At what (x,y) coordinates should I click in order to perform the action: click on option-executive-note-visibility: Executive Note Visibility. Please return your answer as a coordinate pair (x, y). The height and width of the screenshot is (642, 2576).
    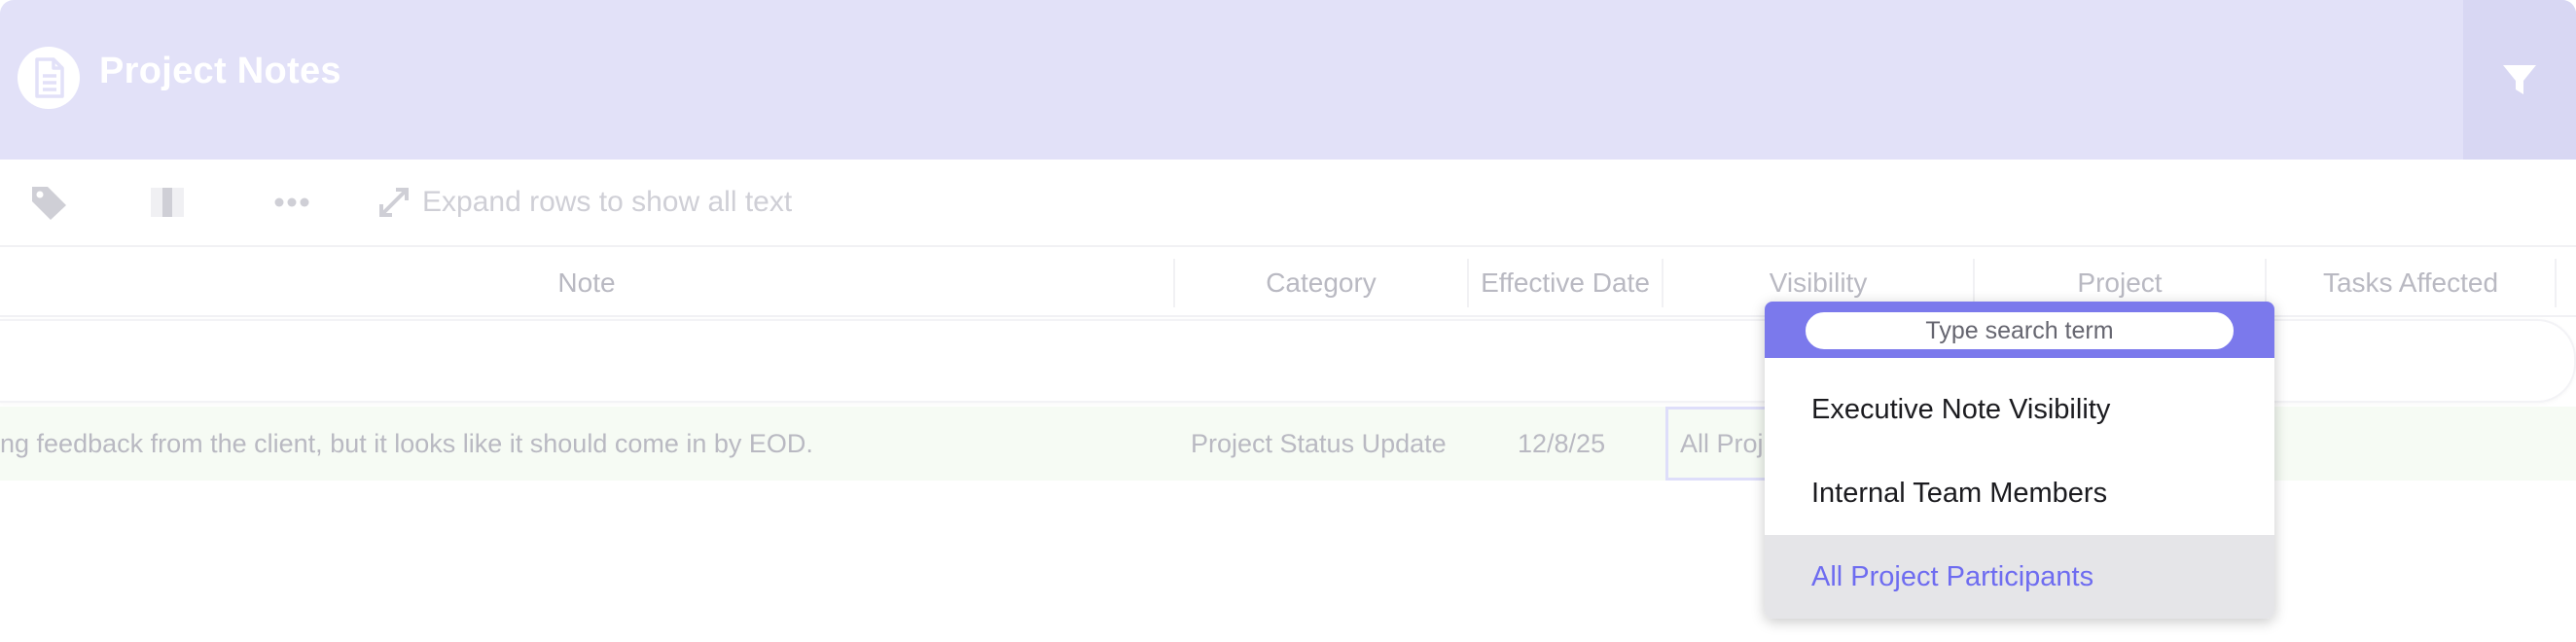
    Looking at the image, I should click on (2019, 409).